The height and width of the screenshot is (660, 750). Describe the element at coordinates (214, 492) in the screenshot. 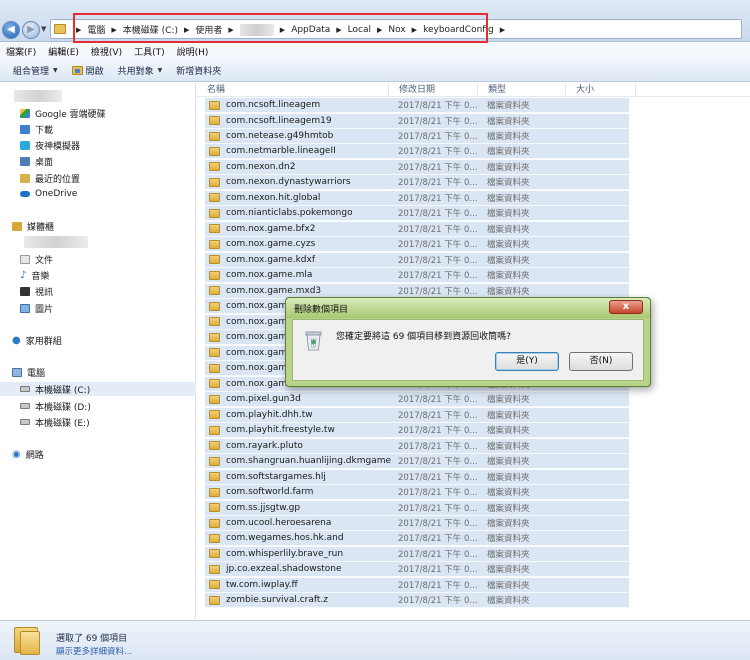

I see `folder-icon` at that location.